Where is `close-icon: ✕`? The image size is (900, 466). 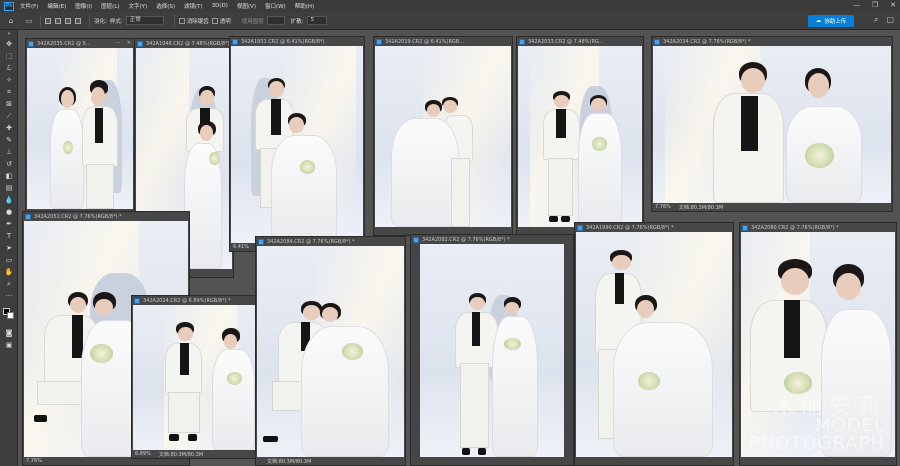
close-icon: ✕ is located at coordinates (893, 5).